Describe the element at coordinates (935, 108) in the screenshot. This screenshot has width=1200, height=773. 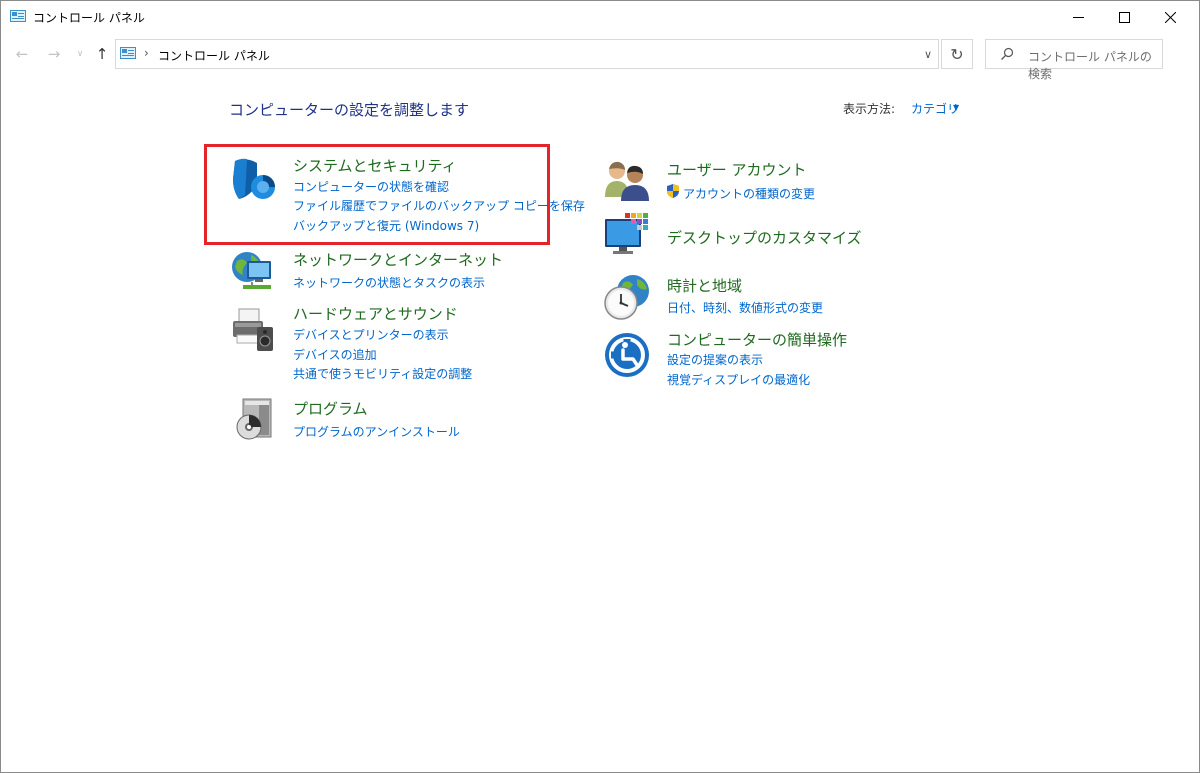
I see `view-by-dropdown: カテゴリ` at that location.